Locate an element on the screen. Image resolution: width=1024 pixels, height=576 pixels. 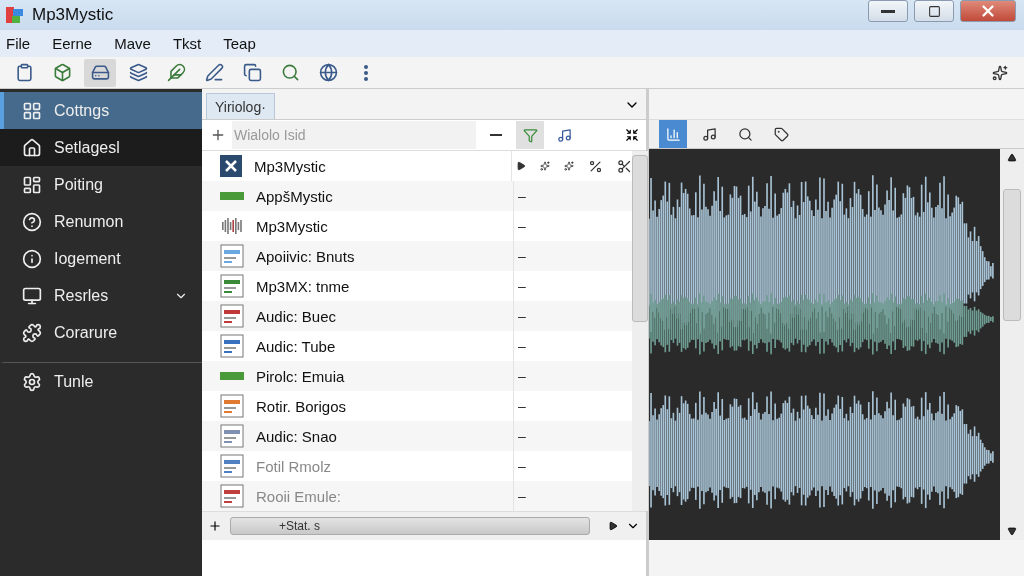
sidebar-item: Corarure is located at coordinates (101, 332).